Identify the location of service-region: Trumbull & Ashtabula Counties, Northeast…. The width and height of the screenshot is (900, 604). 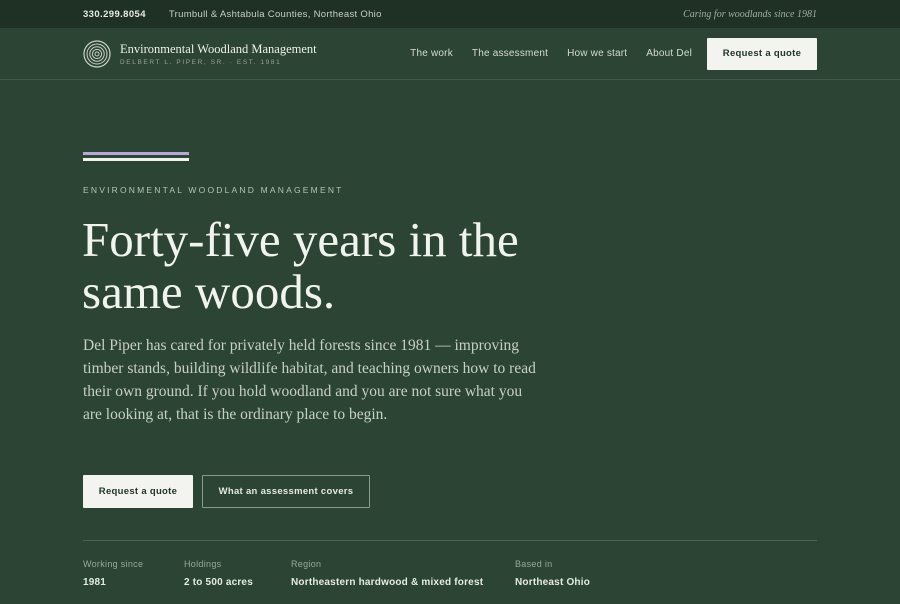
(275, 14).